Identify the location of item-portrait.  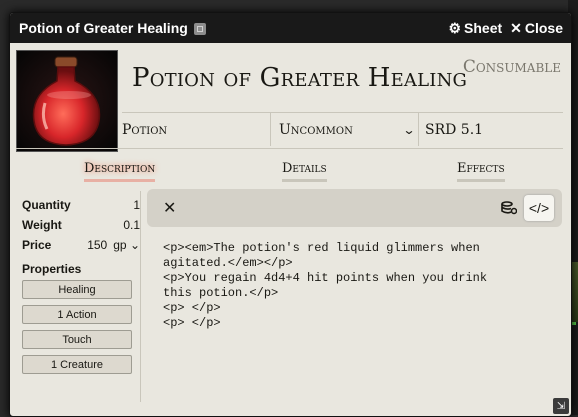
(67, 101).